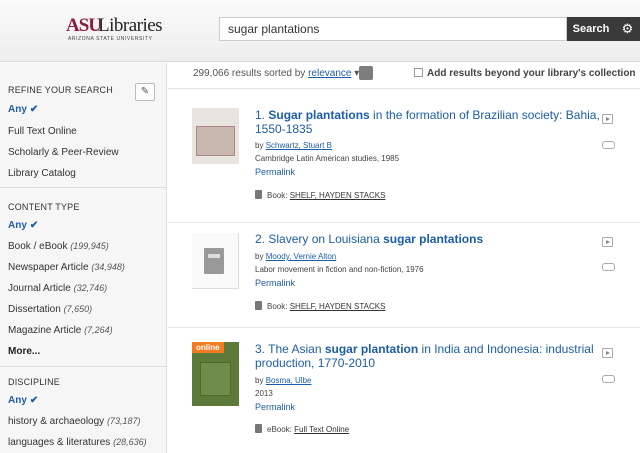 This screenshot has width=640, height=453. What do you see at coordinates (145, 92) in the screenshot?
I see `pencil-icon: ✎` at bounding box center [145, 92].